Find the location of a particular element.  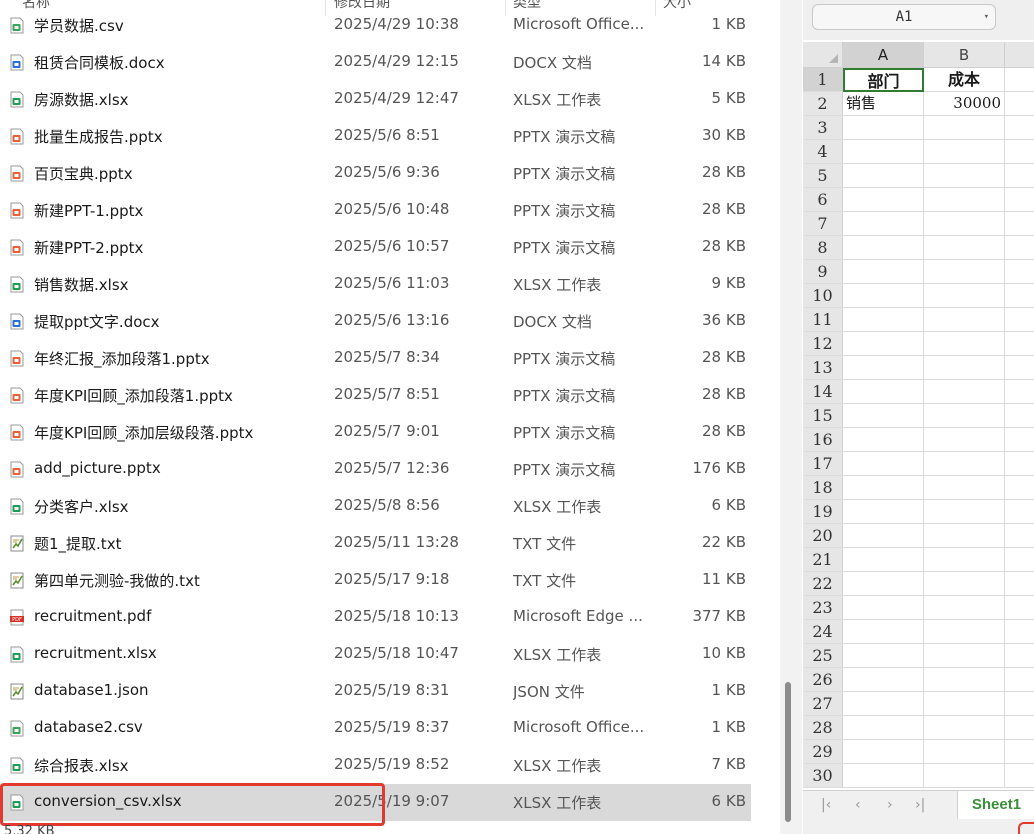

row-header: 15 is located at coordinates (823, 416).